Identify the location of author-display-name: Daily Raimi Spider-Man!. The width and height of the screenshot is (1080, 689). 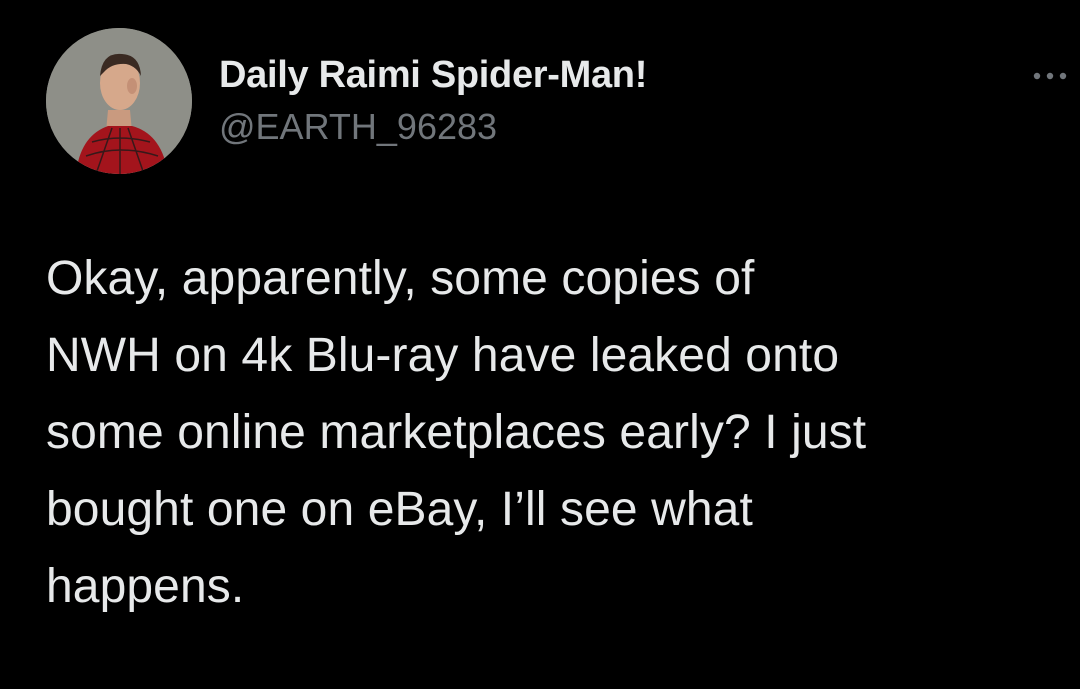
(433, 75).